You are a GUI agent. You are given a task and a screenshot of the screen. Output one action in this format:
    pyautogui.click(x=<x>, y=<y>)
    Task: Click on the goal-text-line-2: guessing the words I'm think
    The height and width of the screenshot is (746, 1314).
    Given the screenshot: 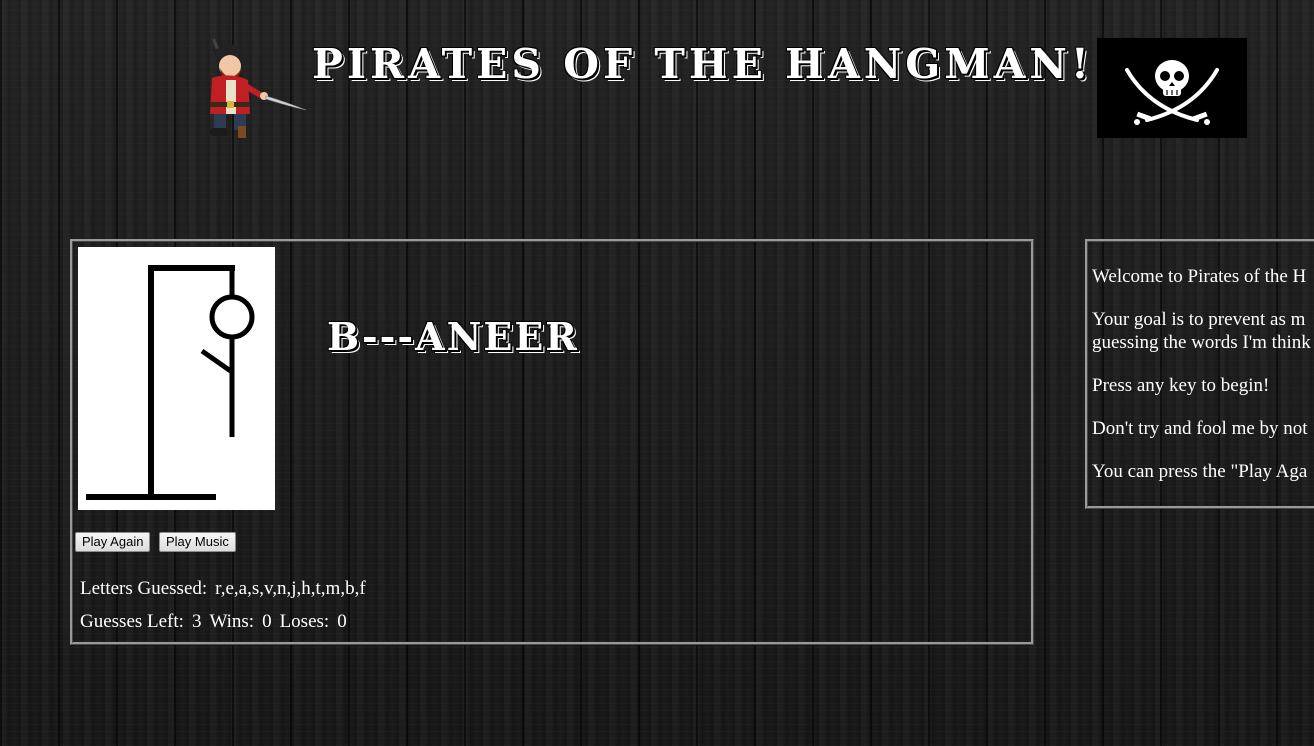 What is the action you would take?
    pyautogui.click(x=1201, y=342)
    